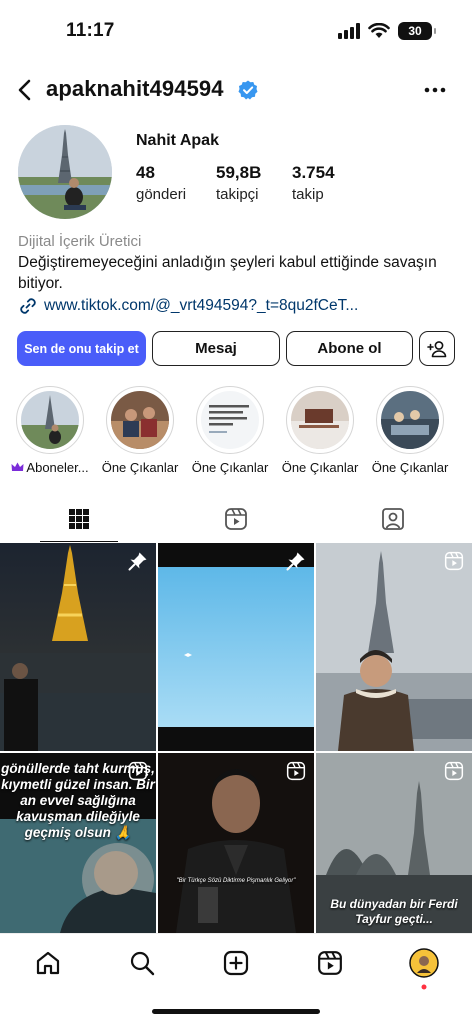 The height and width of the screenshot is (1024, 472). Describe the element at coordinates (295, 561) in the screenshot. I see `pin-icon` at that location.